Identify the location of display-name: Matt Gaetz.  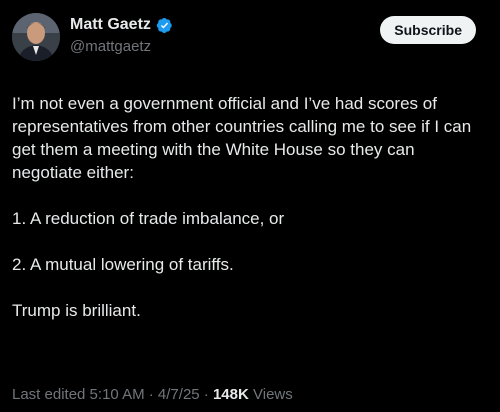
(110, 25).